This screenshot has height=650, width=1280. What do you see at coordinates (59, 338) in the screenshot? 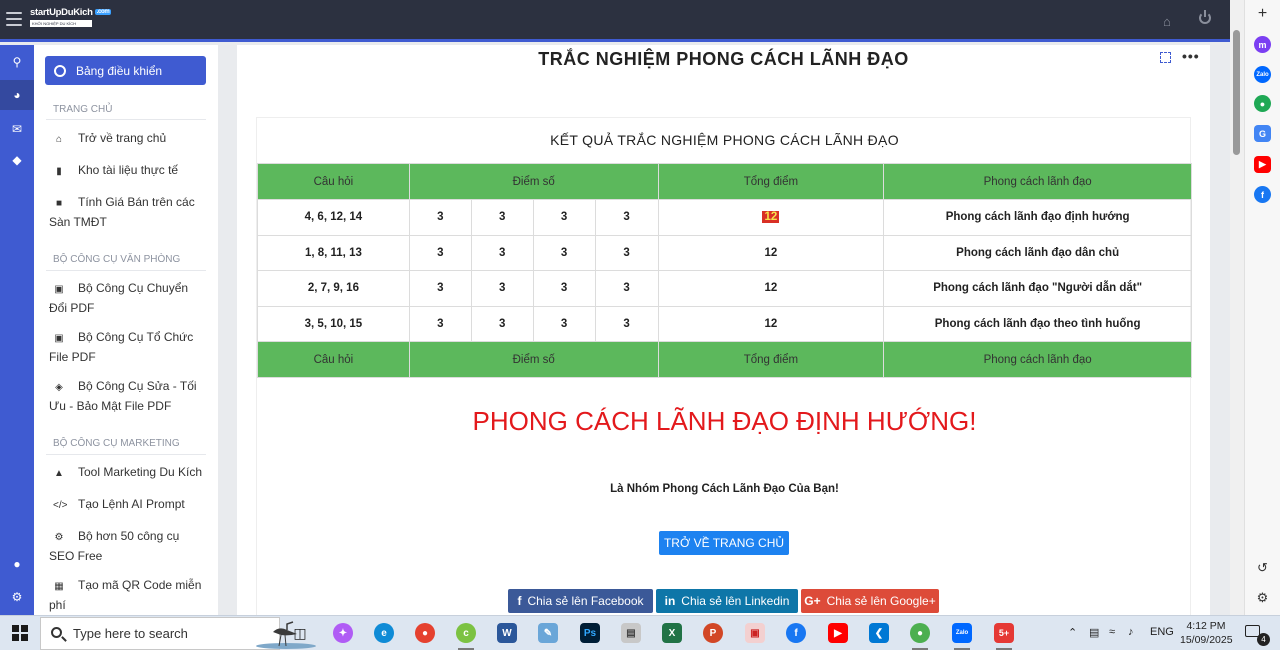
I see `pdf-icon: ▣` at bounding box center [59, 338].